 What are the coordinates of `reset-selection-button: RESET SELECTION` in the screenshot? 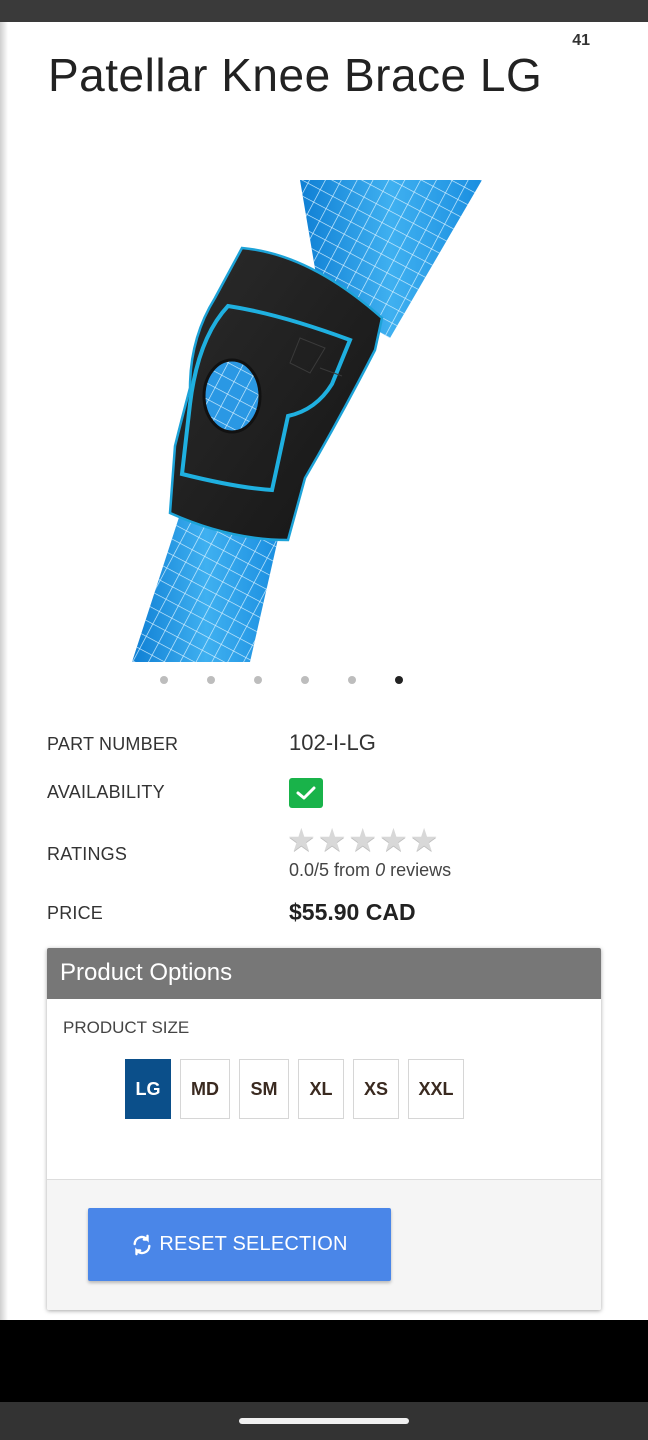 It's located at (239, 1244).